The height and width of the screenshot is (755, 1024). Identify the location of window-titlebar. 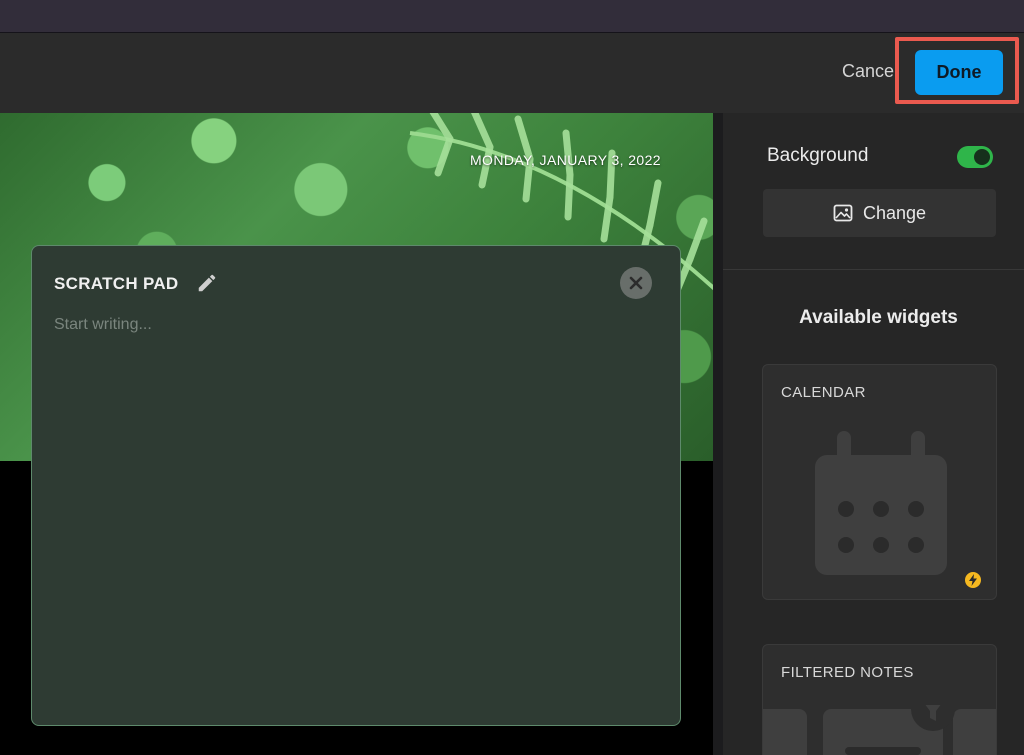
(512, 16).